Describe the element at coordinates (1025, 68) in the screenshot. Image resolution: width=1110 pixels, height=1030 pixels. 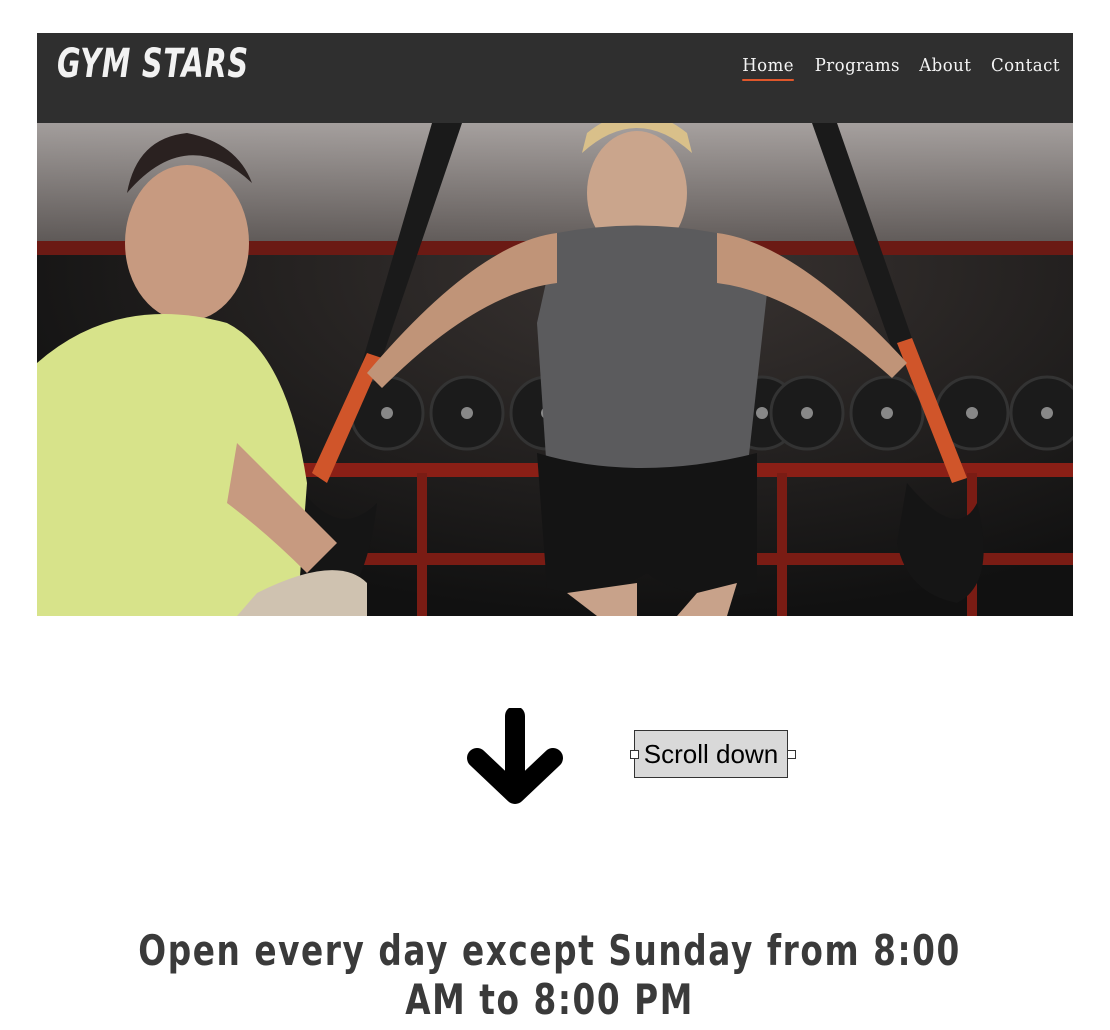
I see `nav-contact: Contact` at that location.